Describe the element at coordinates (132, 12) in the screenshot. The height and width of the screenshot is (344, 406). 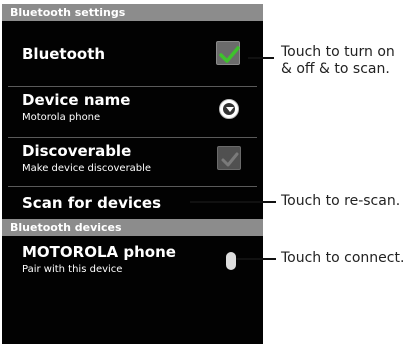
I see `section-header-bluetooth-settings: Bluetooth settings` at that location.